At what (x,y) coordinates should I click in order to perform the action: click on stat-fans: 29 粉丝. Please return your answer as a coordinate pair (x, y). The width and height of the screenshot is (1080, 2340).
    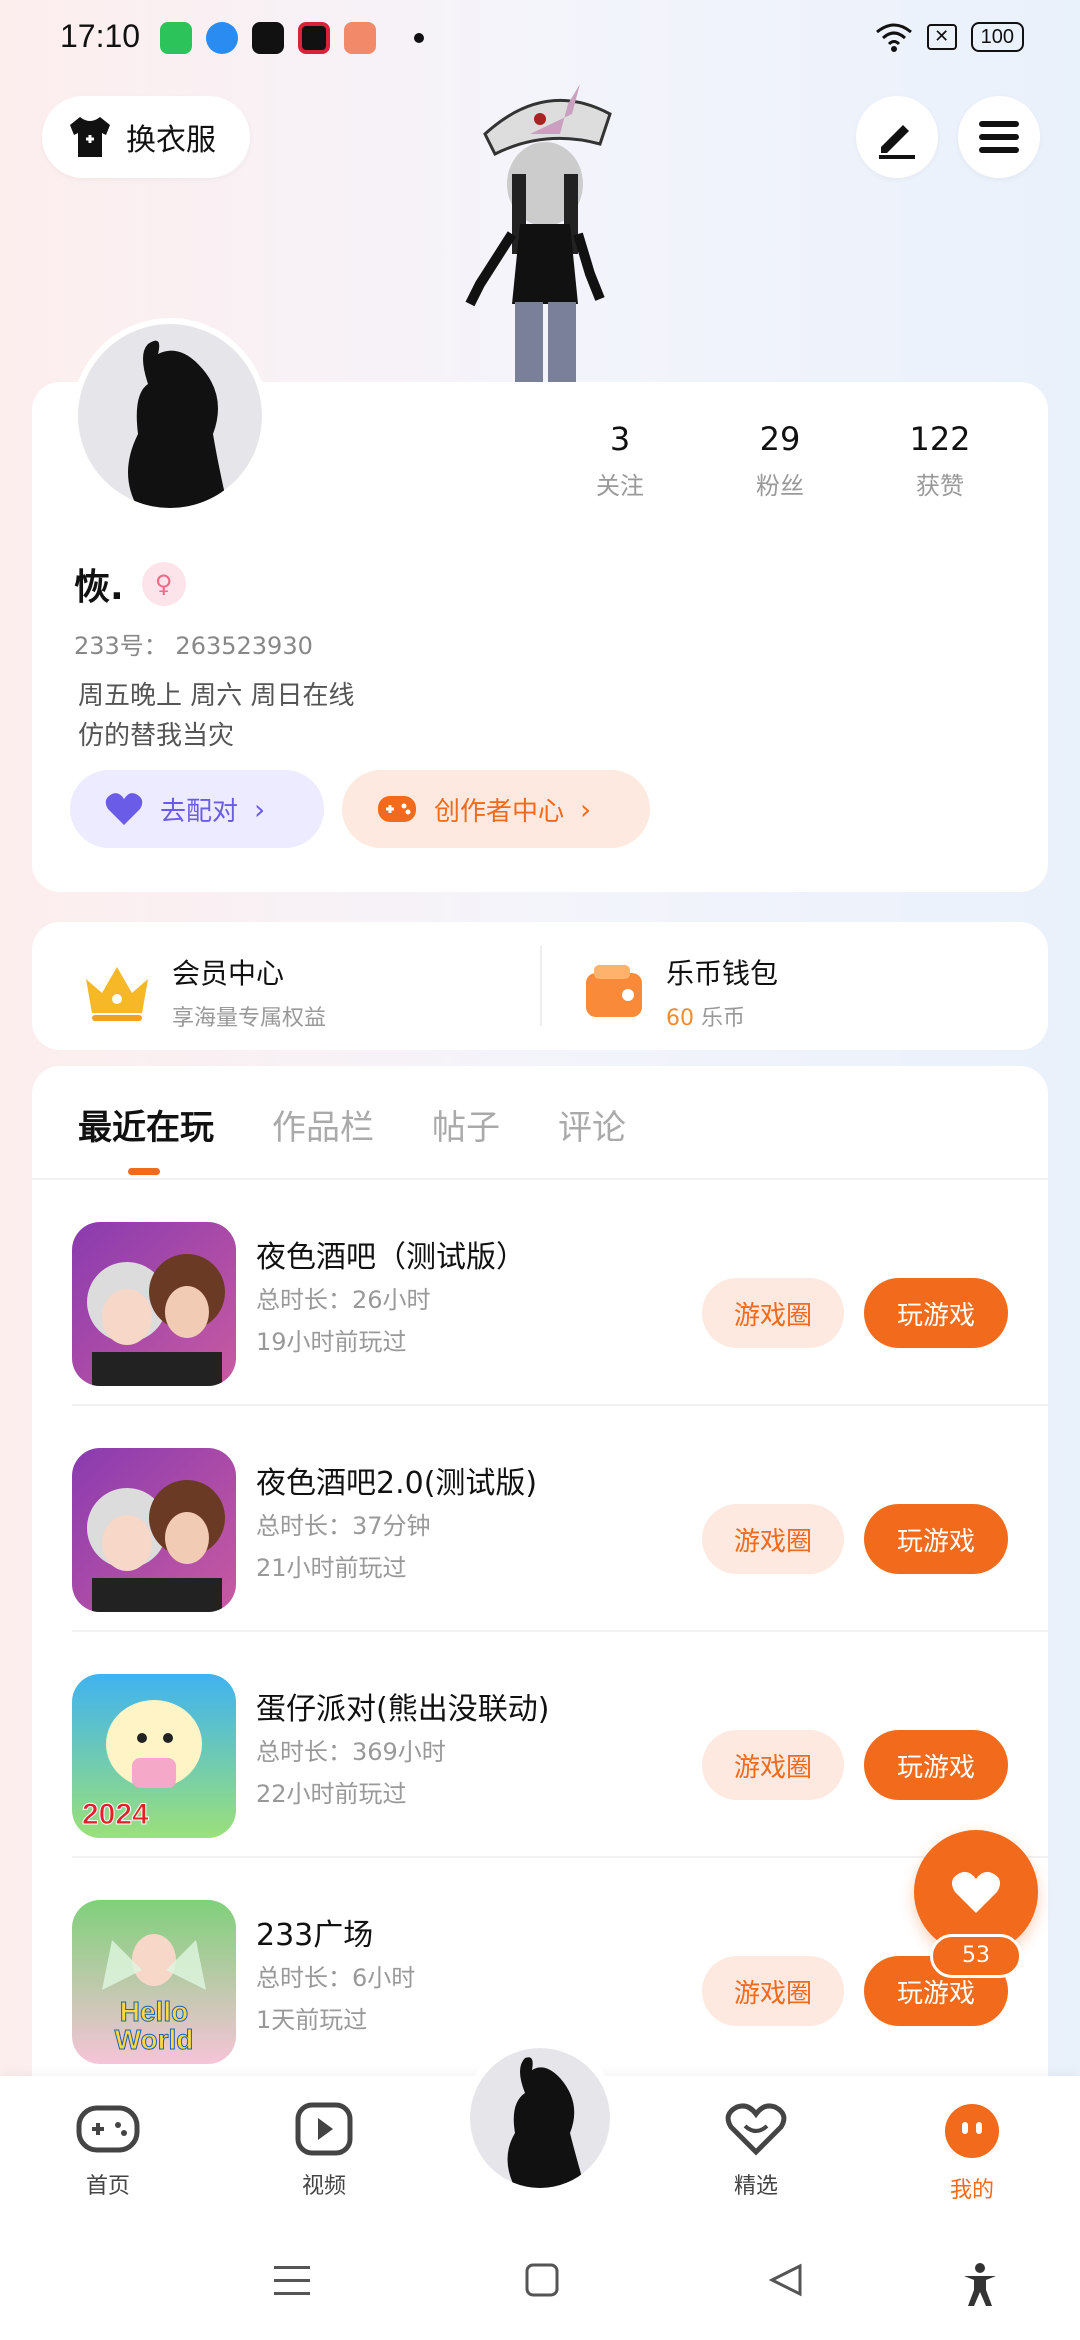
    Looking at the image, I should click on (780, 460).